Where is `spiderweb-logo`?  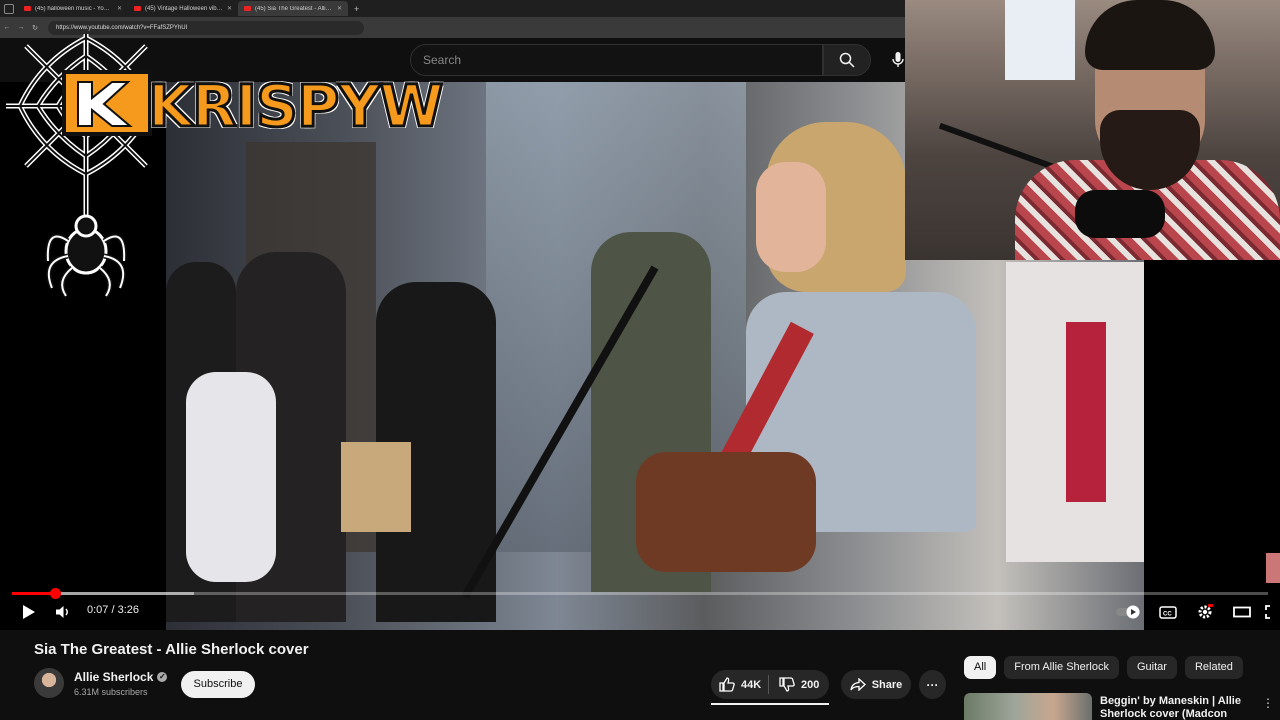
spiderweb-logo is located at coordinates (81, 166).